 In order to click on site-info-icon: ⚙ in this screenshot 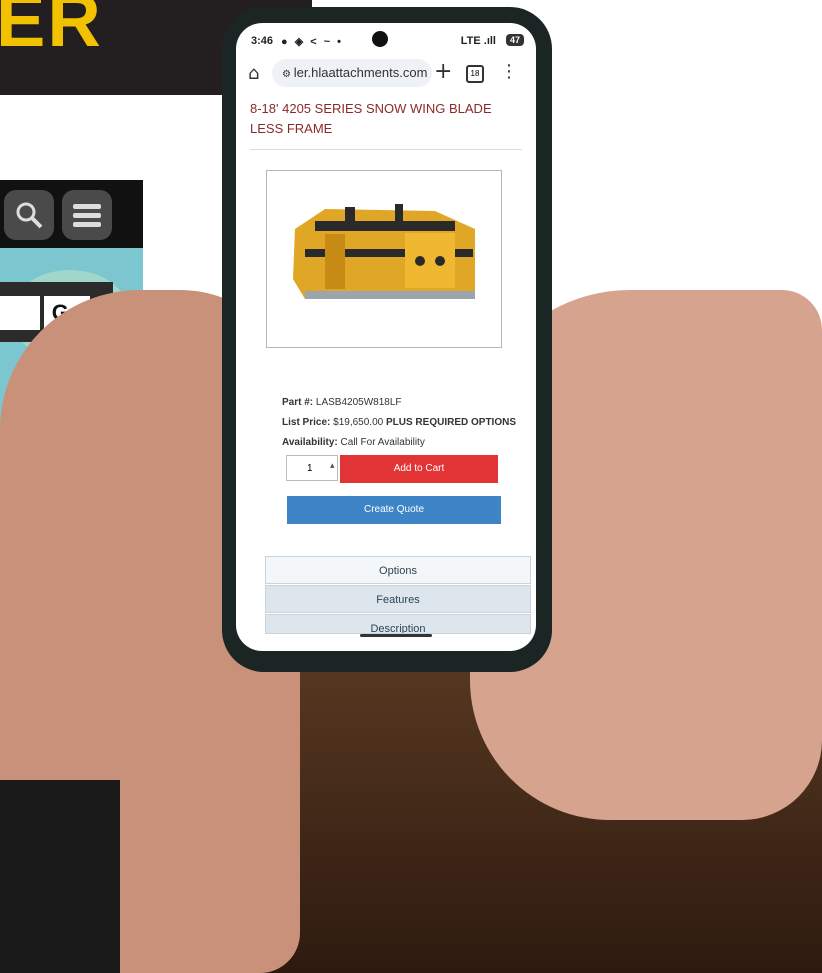, I will do `click(288, 74)`.